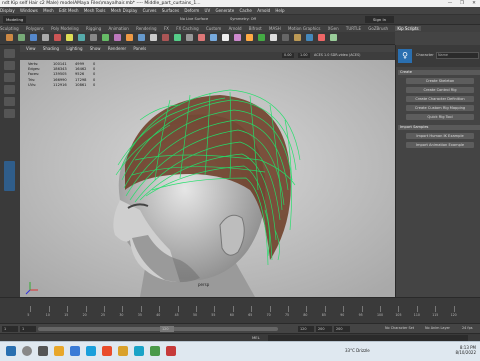 The height and width of the screenshot is (361, 480). Describe the element at coordinates (9, 101) in the screenshot. I see `rotate-tool-icon` at that location.